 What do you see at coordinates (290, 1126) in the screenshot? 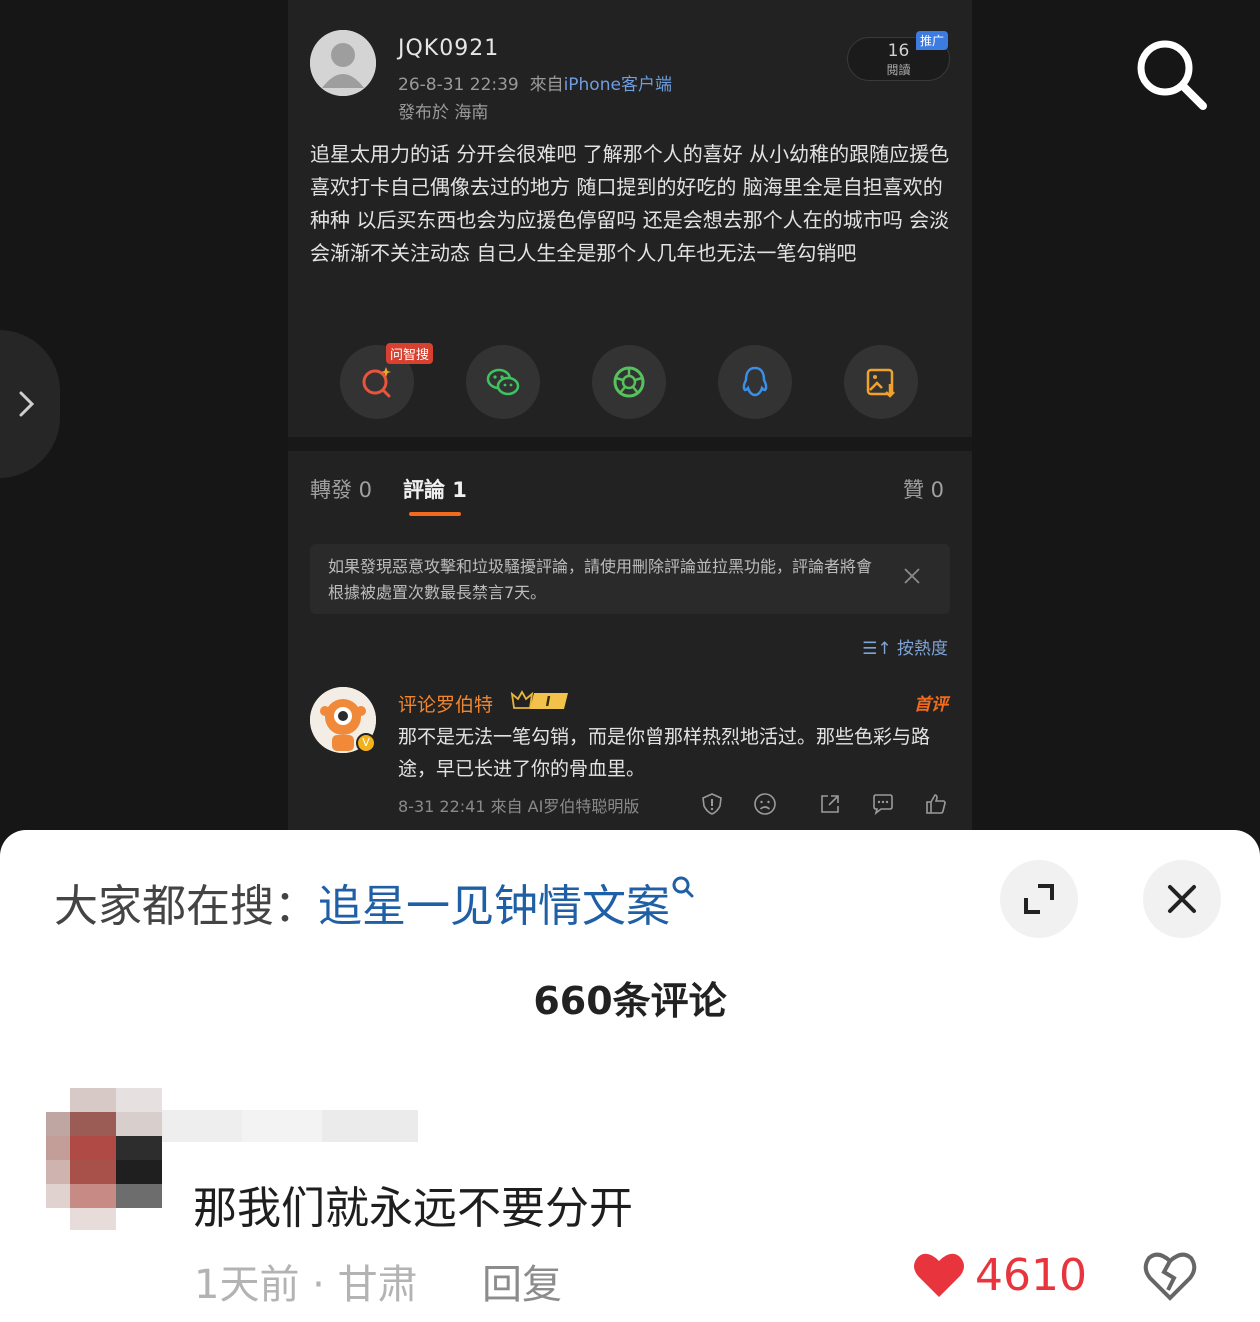
I see `blurred-username` at bounding box center [290, 1126].